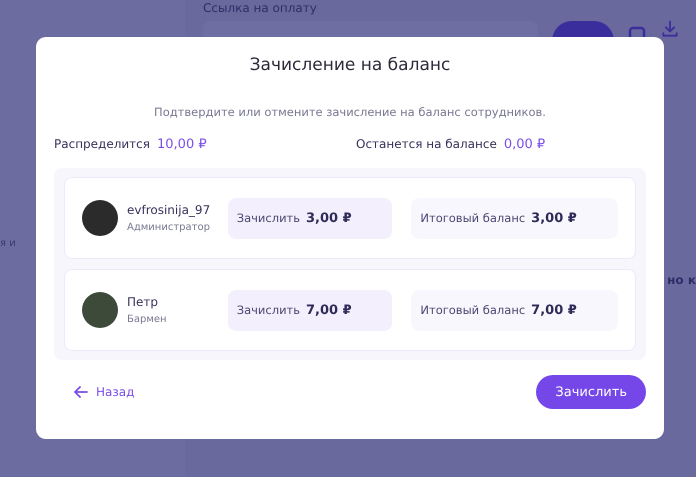 This screenshot has width=696, height=477. What do you see at coordinates (350, 112) in the screenshot?
I see `dialog-subtitle: Подтвердите или отмените зачисление на баланс сотрудников.` at bounding box center [350, 112].